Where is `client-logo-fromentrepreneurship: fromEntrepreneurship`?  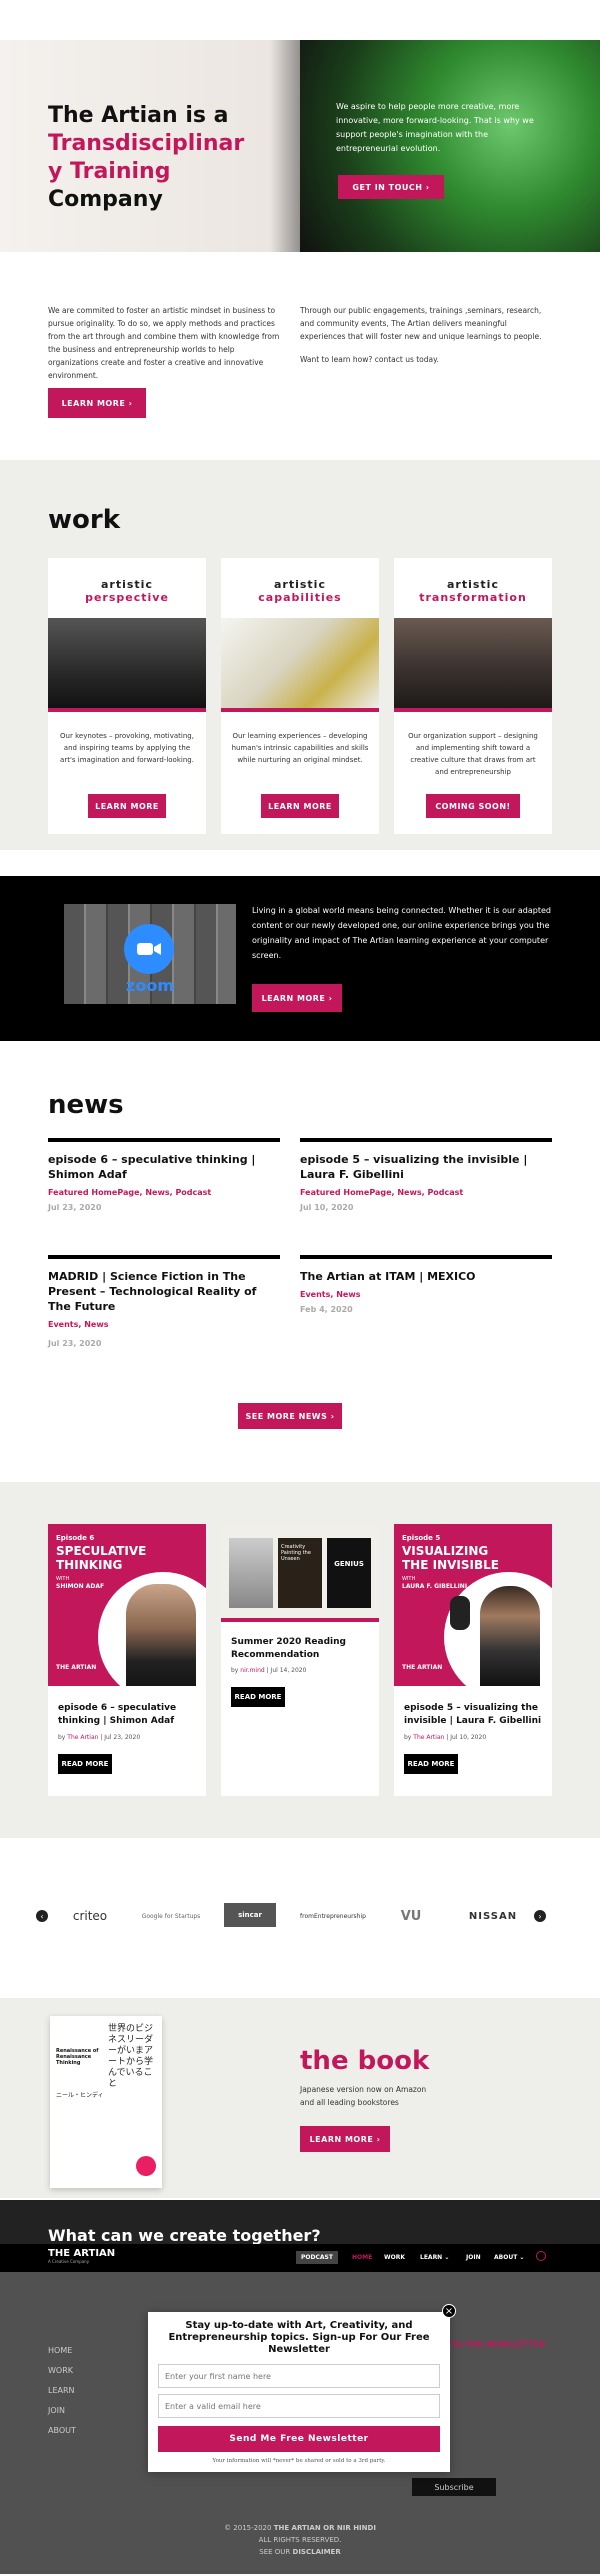 client-logo-fromentrepreneurship: fromEntrepreneurship is located at coordinates (333, 1916).